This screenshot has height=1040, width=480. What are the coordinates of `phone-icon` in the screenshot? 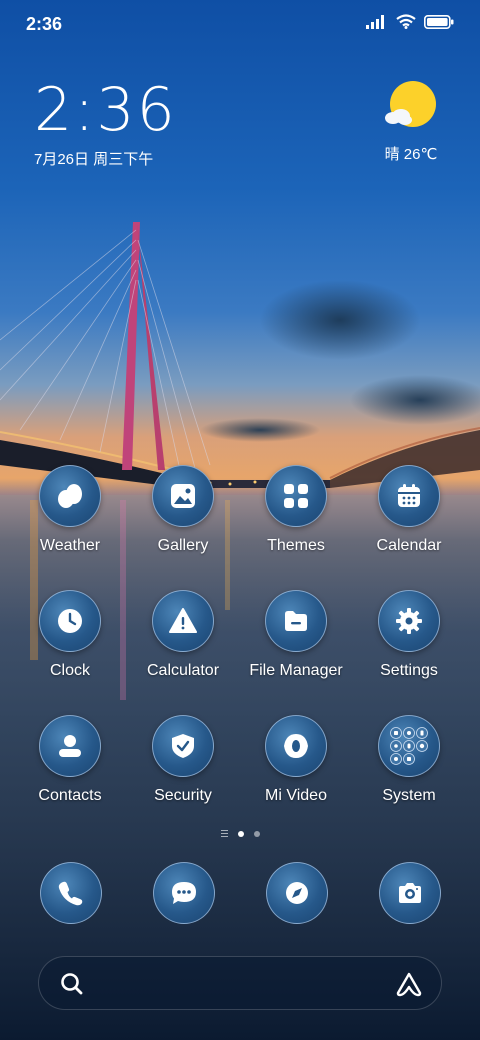 It's located at (70, 893).